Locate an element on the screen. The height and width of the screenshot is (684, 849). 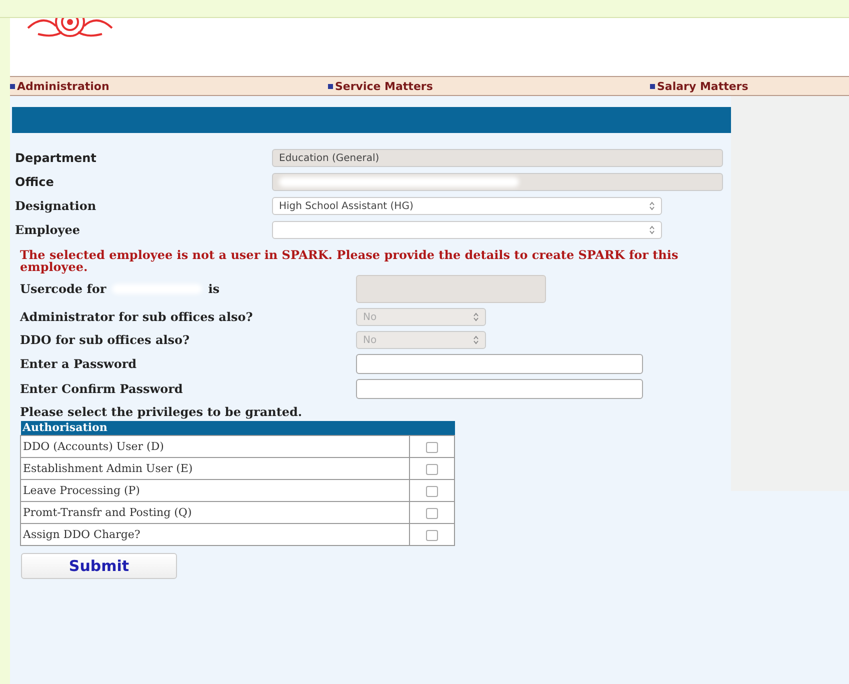
select-field: High School Assistant (HG) is located at coordinates (467, 206).